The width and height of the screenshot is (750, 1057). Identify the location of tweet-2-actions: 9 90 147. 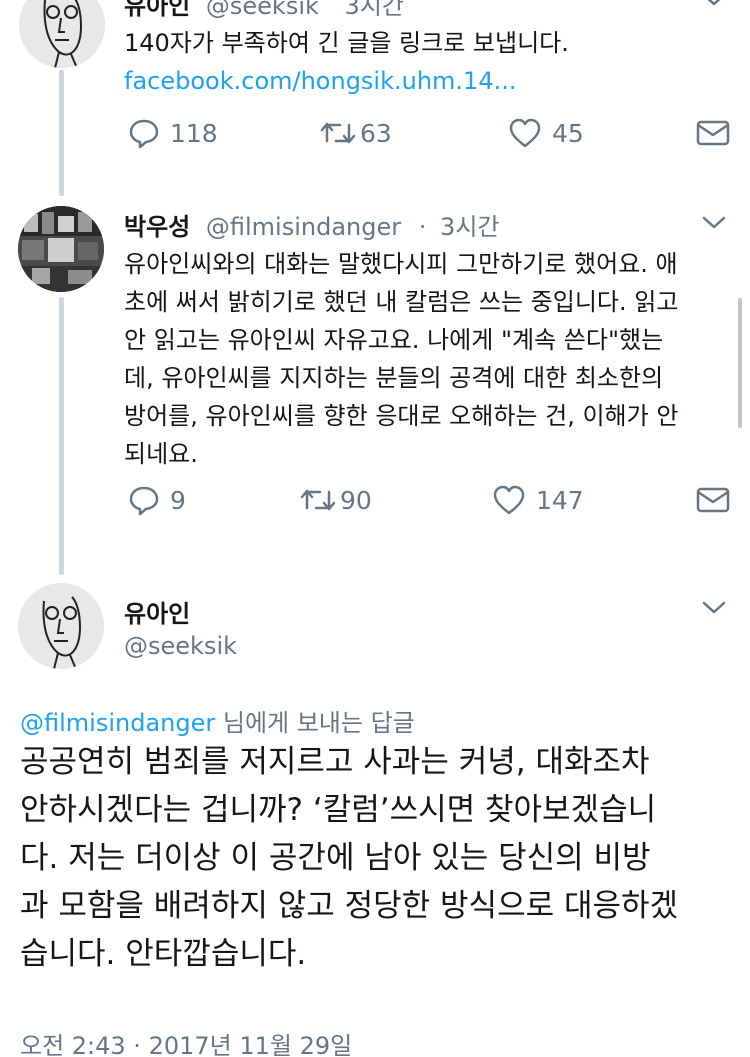
(429, 500).